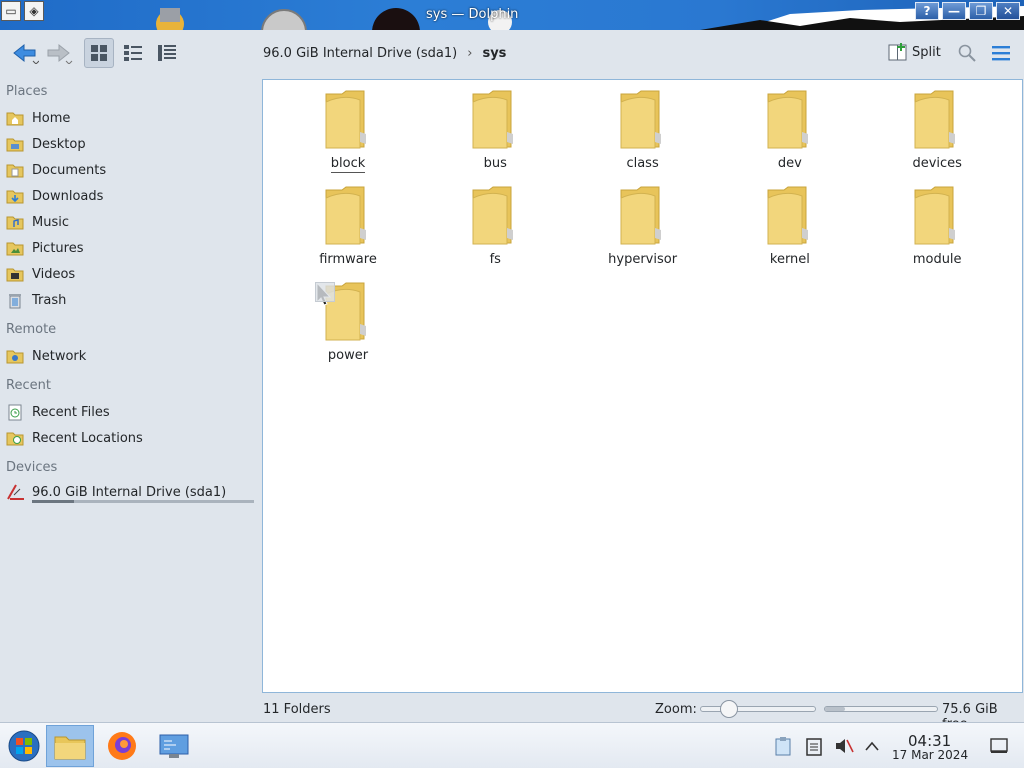 This screenshot has height=768, width=1024. What do you see at coordinates (167, 53) in the screenshot?
I see `details-view-button` at bounding box center [167, 53].